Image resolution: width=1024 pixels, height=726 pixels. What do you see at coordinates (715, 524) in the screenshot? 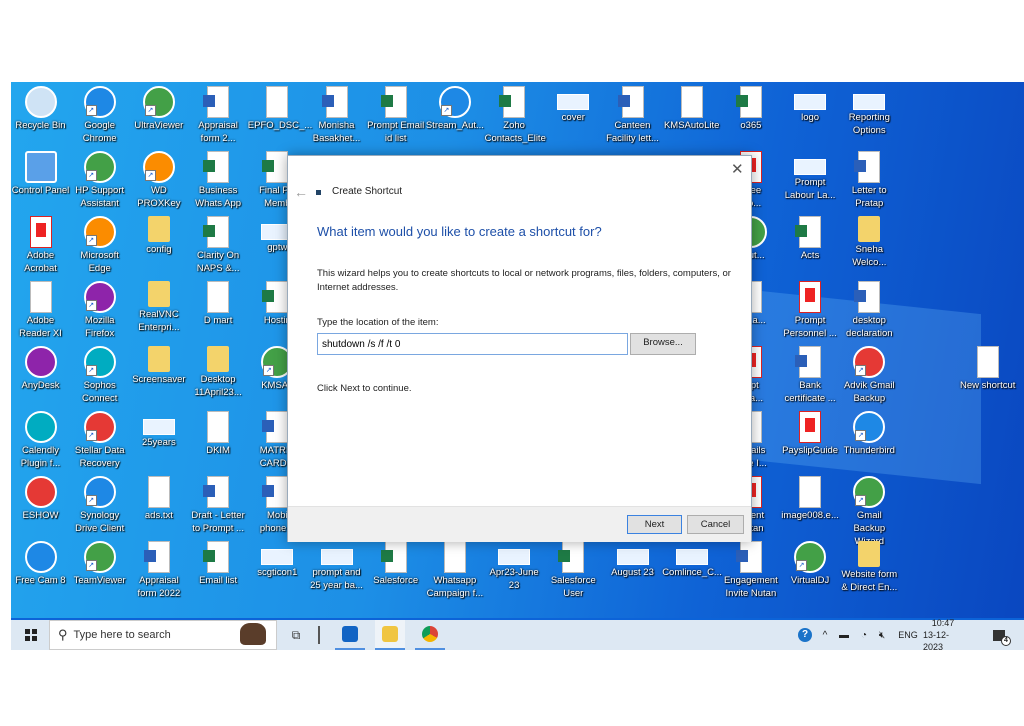
I see `cancel-button: Cancel` at bounding box center [715, 524].